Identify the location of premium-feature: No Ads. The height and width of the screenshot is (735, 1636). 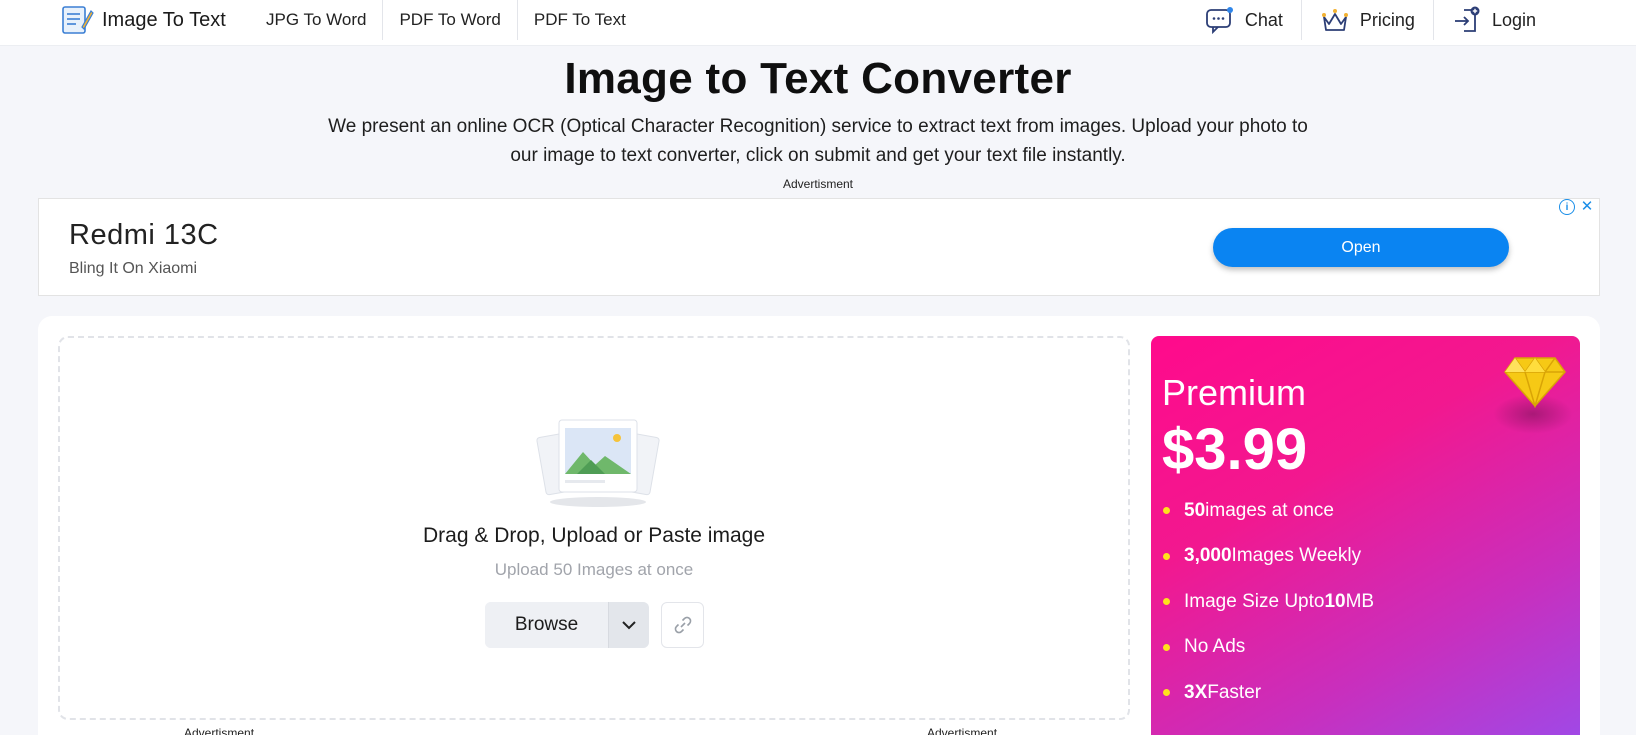
(1268, 648).